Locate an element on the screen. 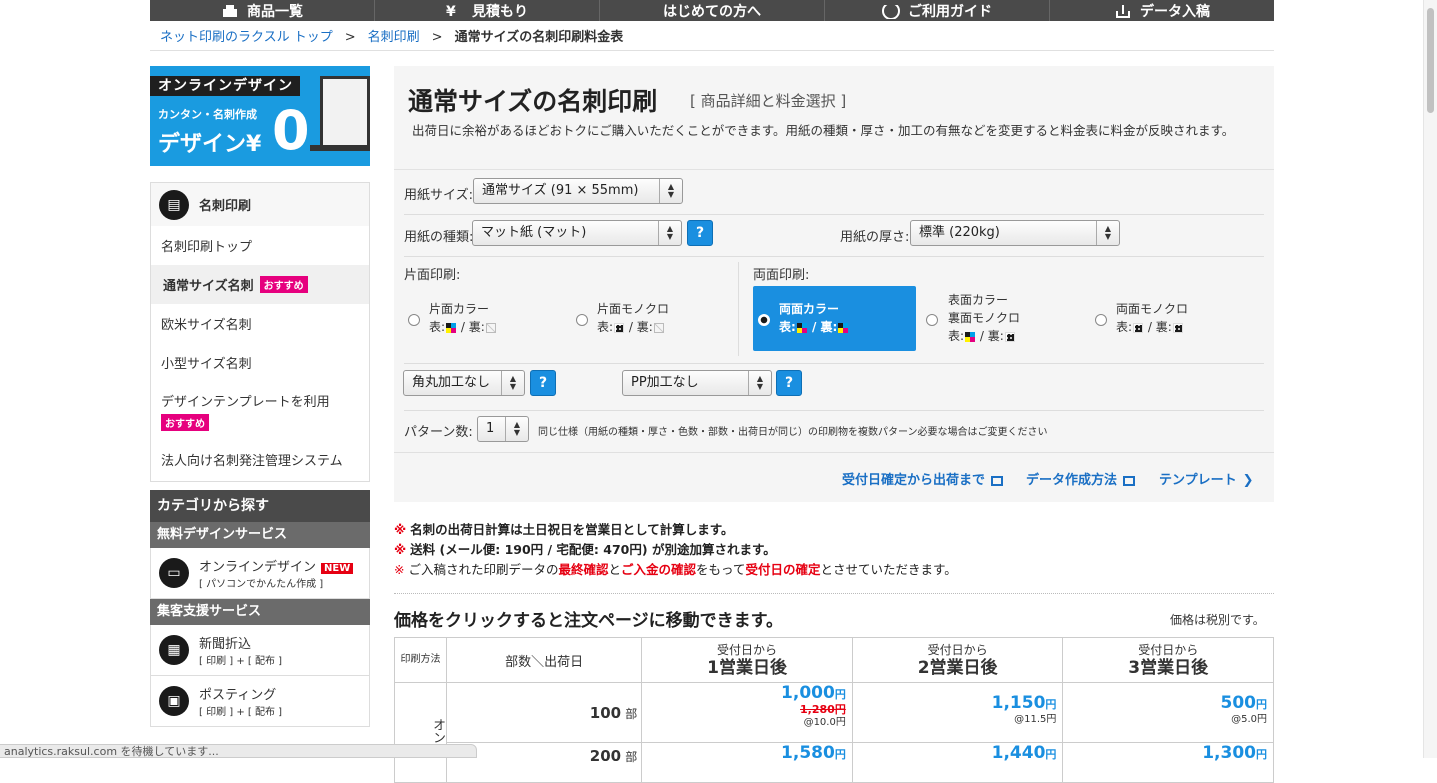 The image size is (1437, 783). side-menu-item-normal-size: 通常サイズ名刺 おすすめ is located at coordinates (260, 284).